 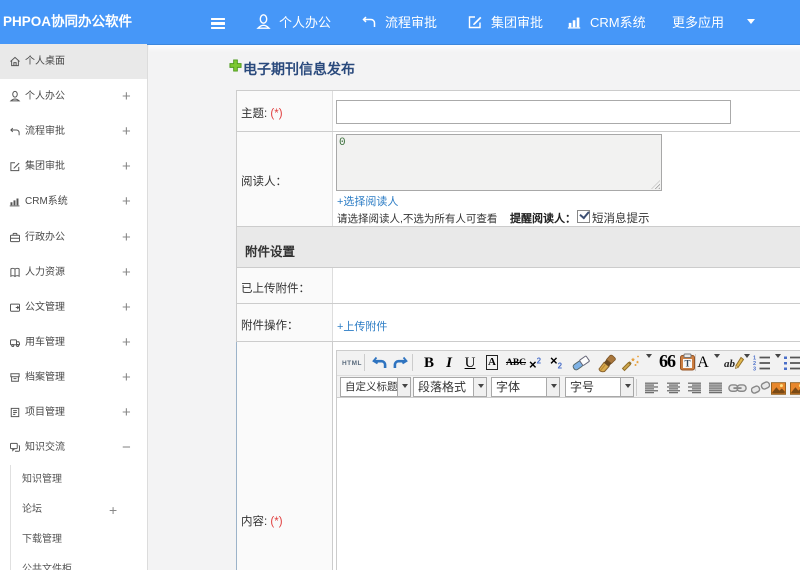 What do you see at coordinates (754, 370) in the screenshot?
I see `svg-text: 3` at bounding box center [754, 370].